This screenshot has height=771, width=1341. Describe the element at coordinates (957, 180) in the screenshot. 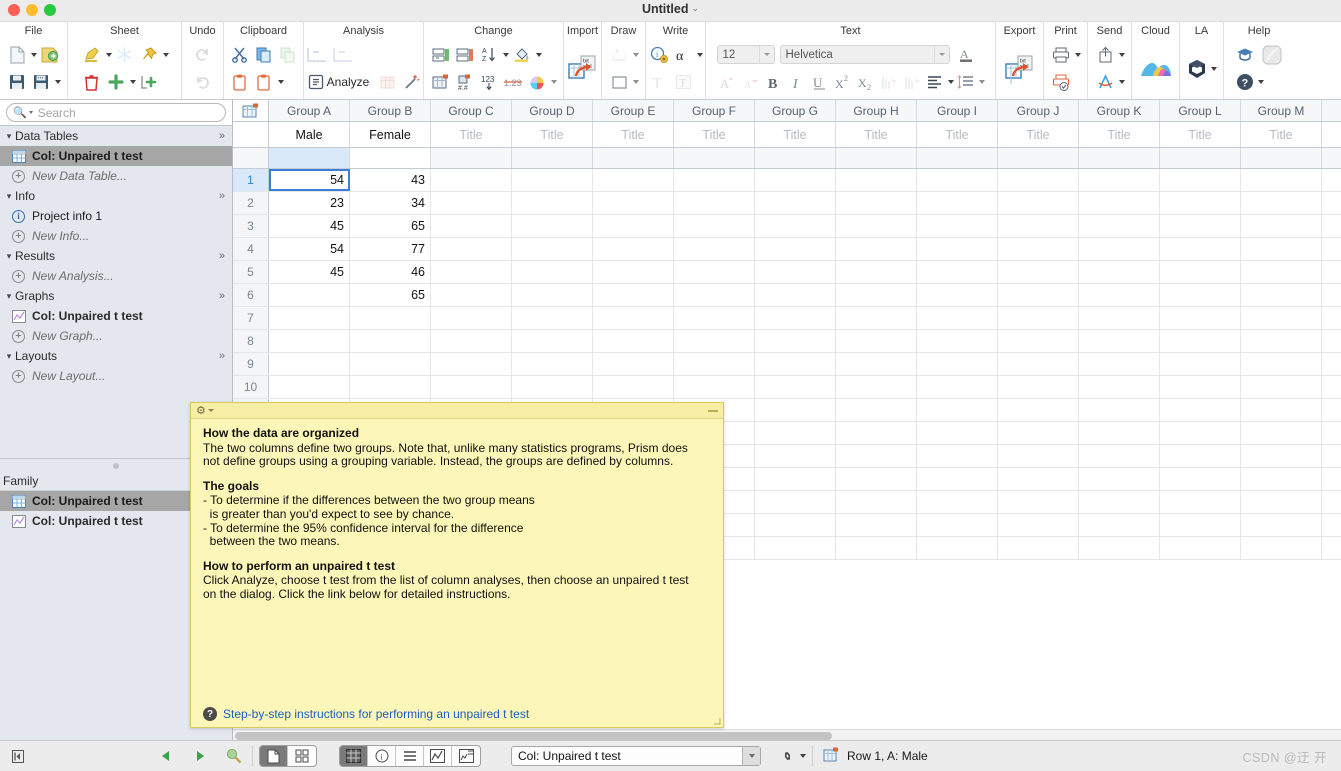

I see `data-cell-1-I` at that location.